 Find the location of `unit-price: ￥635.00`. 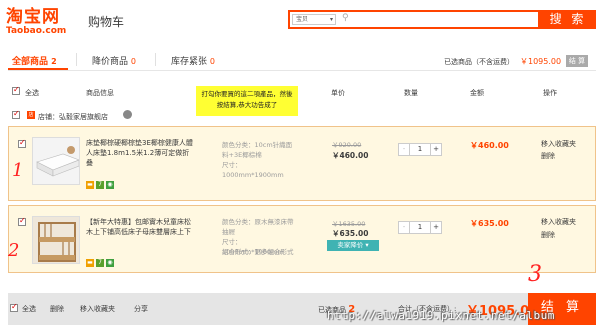

unit-price: ￥635.00 is located at coordinates (350, 233).